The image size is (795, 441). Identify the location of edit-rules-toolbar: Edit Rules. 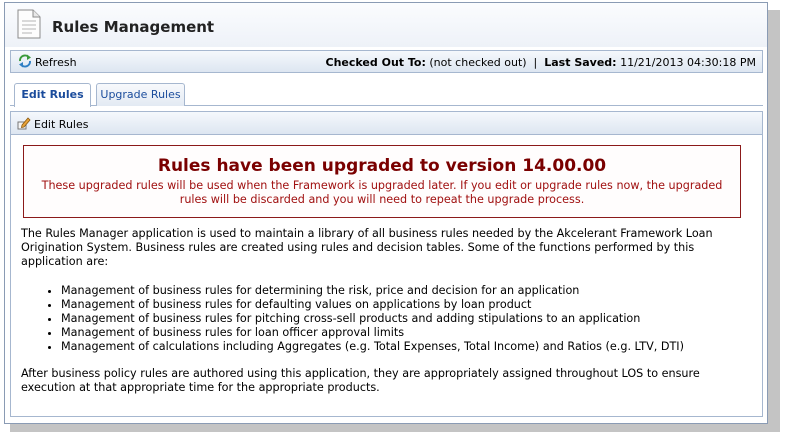
(386, 123).